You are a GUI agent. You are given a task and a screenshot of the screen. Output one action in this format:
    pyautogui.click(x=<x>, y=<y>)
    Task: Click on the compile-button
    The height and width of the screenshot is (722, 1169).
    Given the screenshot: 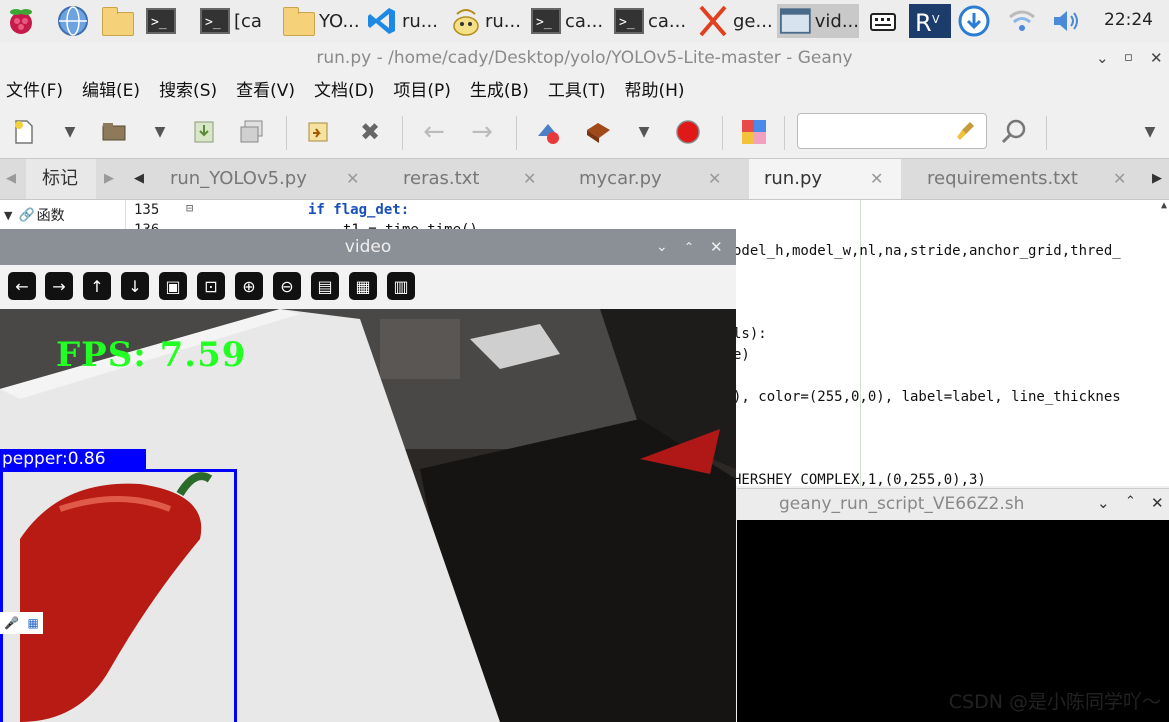 What is the action you would take?
    pyautogui.click(x=548, y=132)
    